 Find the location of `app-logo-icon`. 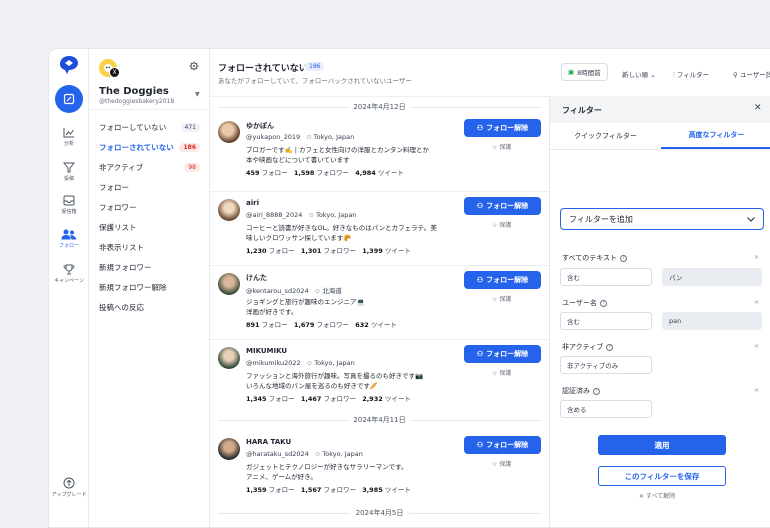

app-logo-icon is located at coordinates (69, 65).